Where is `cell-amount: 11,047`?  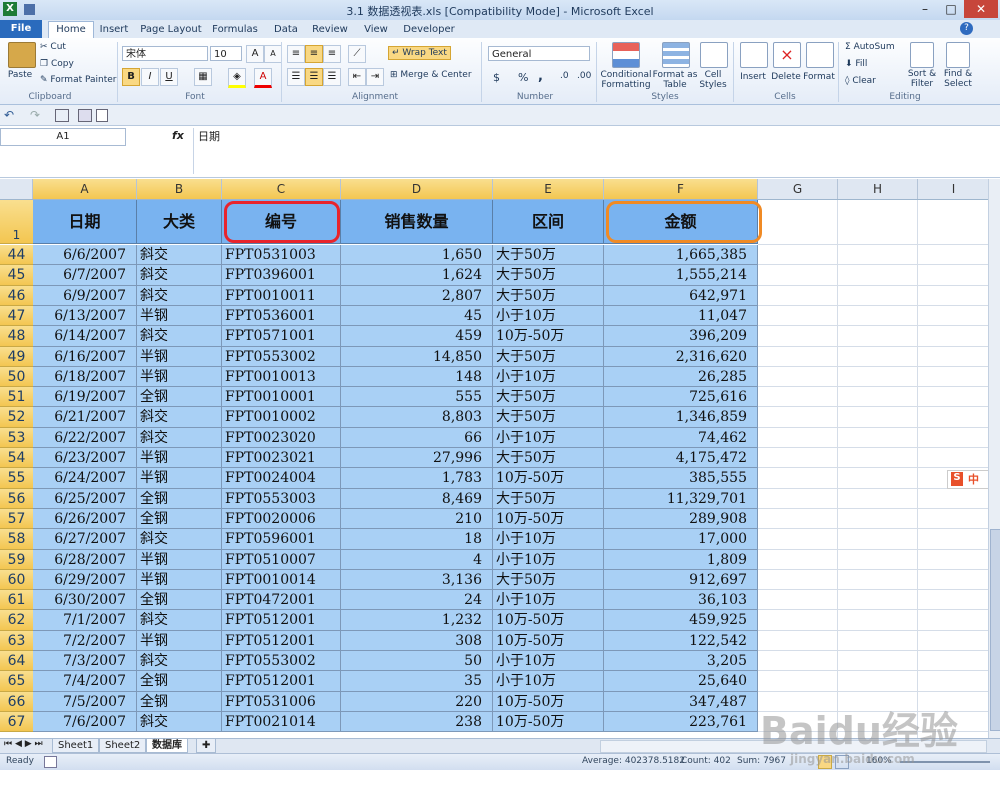 cell-amount: 11,047 is located at coordinates (681, 316).